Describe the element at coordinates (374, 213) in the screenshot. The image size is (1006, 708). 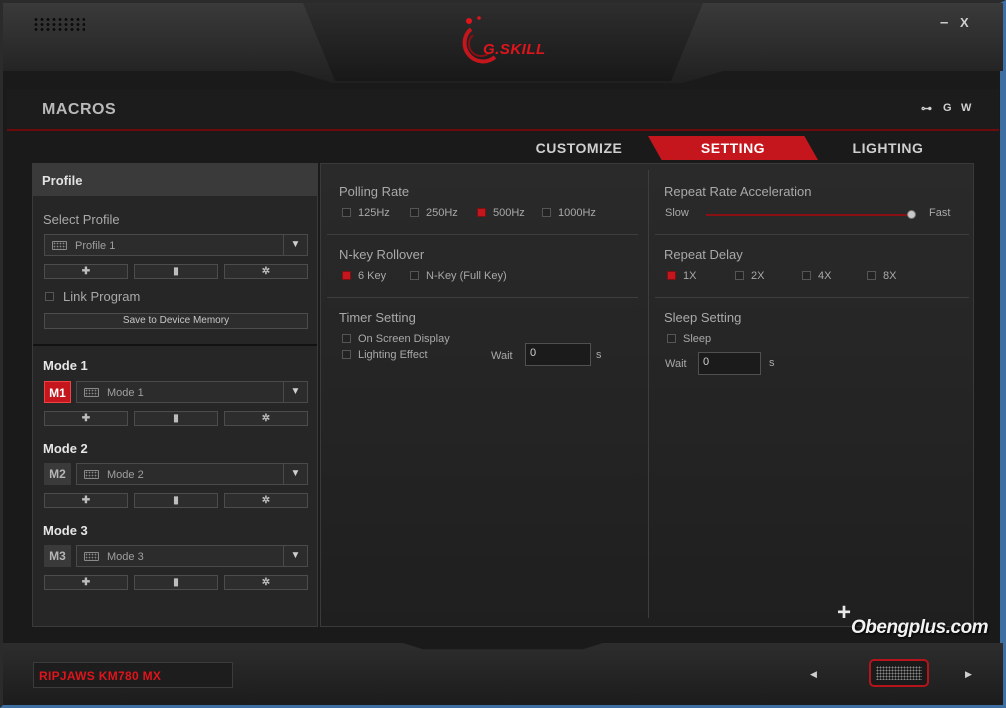
I see `polling-125-label: 125Hz` at that location.